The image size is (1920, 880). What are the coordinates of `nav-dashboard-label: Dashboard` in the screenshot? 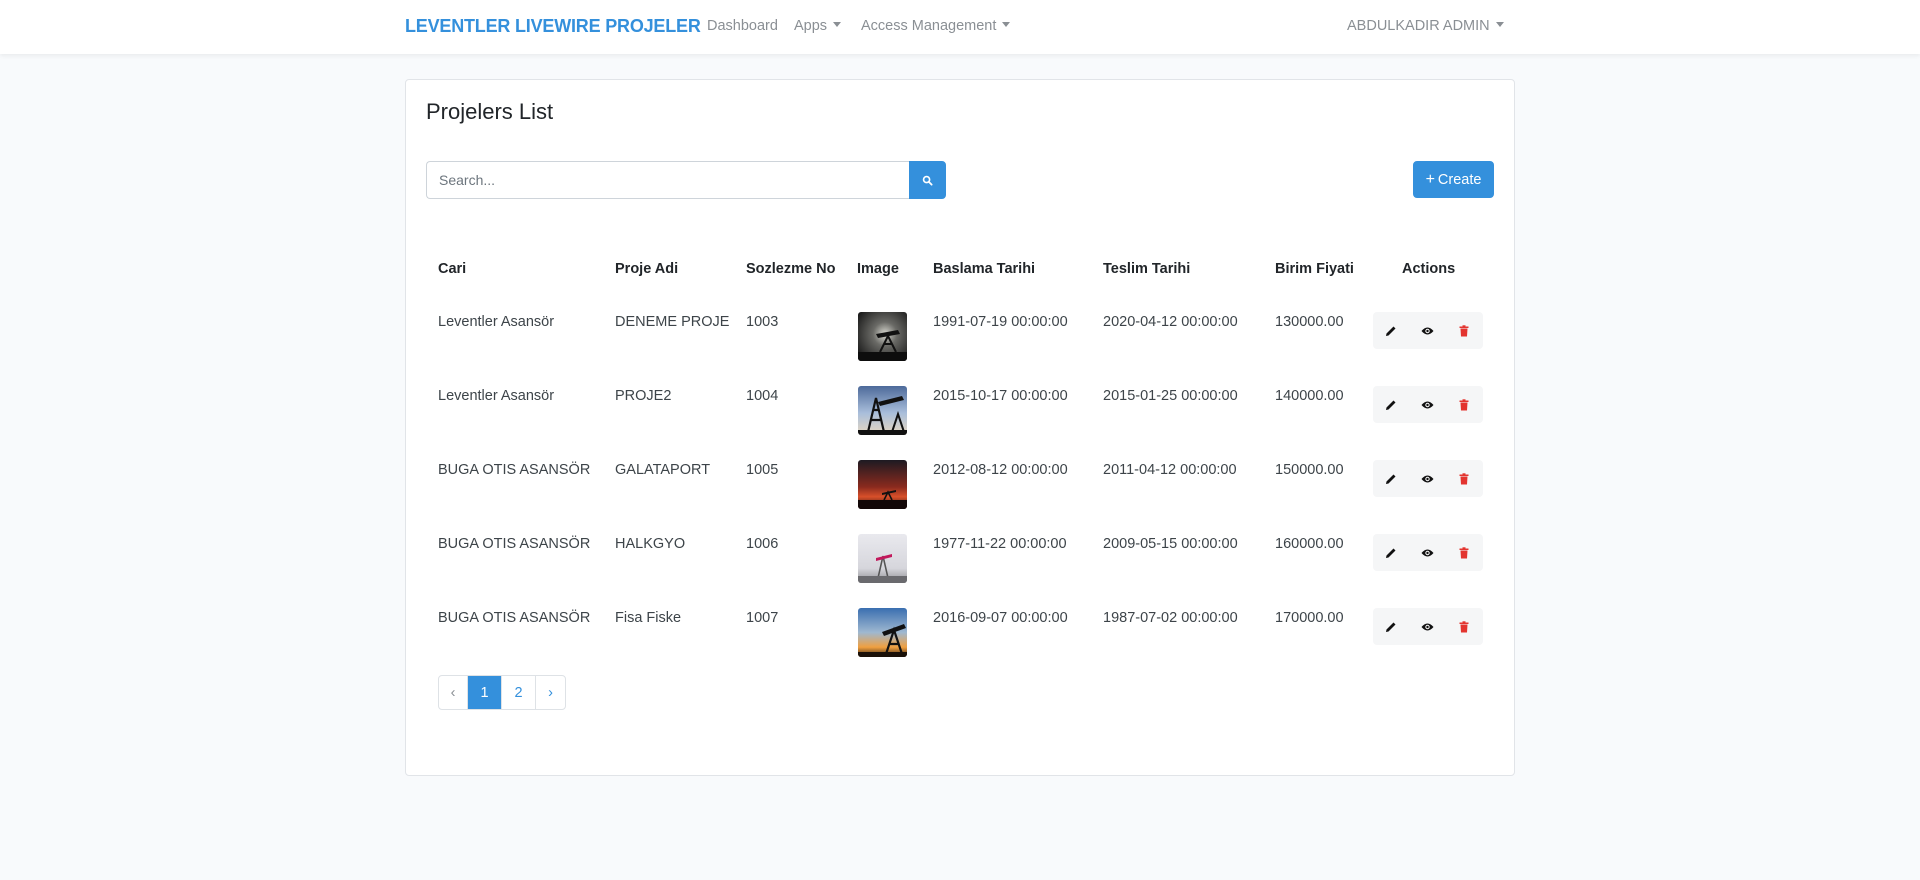 It's located at (742, 26).